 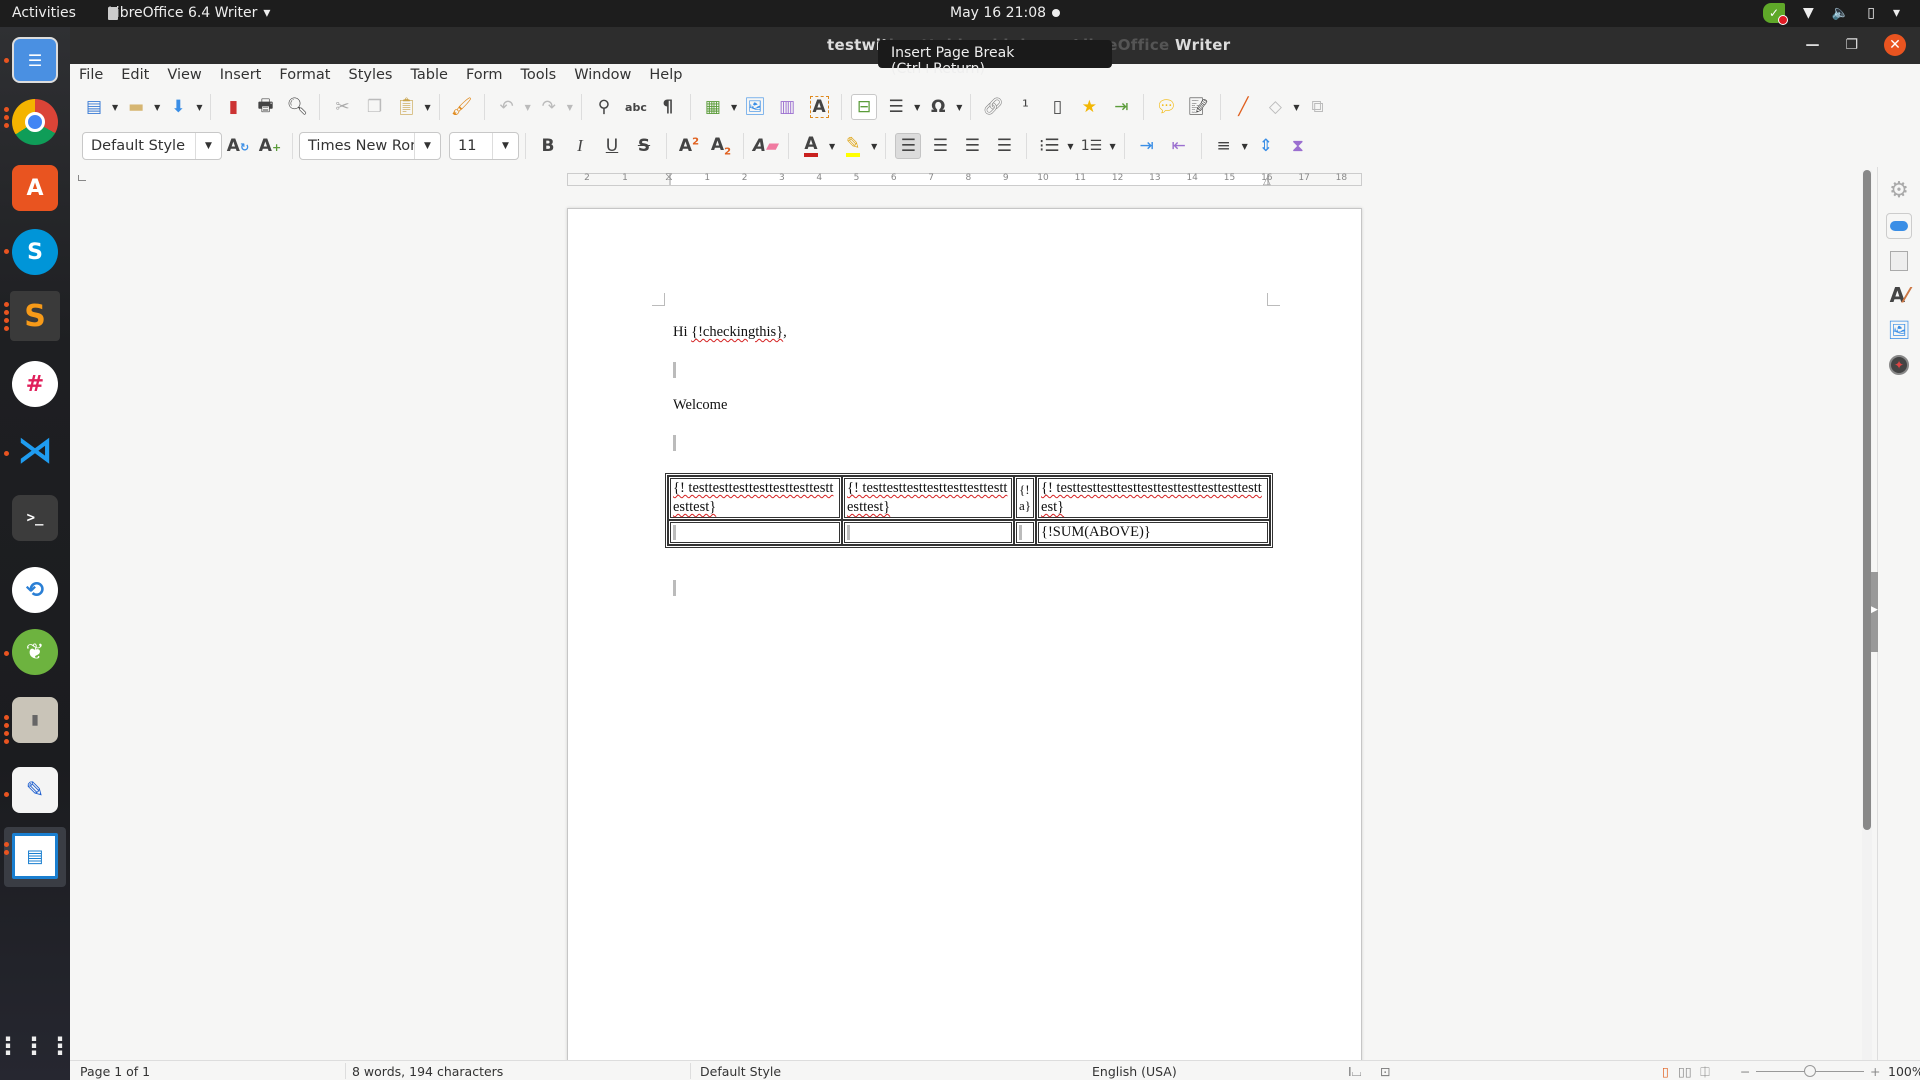 I want to click on subscript-button: A2, so click(x=721, y=146).